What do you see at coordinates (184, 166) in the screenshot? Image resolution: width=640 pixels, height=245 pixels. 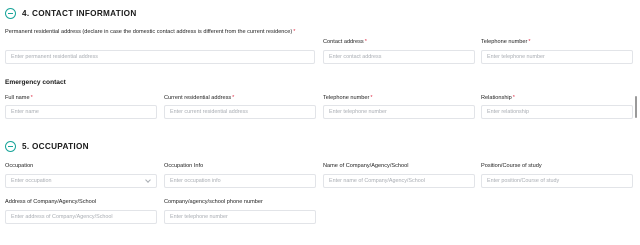 I see `label-text: Occupation Info` at bounding box center [184, 166].